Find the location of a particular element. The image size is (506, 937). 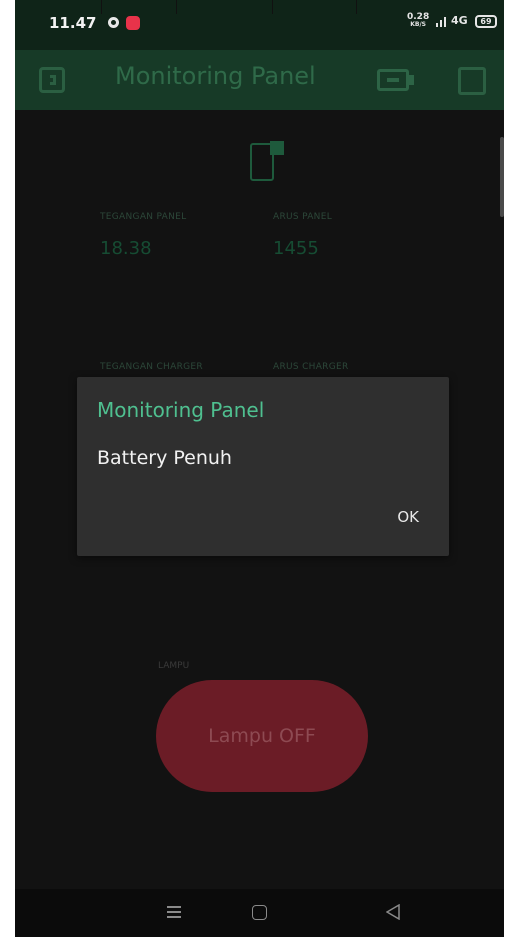

scrollbar is located at coordinates (502, 177).